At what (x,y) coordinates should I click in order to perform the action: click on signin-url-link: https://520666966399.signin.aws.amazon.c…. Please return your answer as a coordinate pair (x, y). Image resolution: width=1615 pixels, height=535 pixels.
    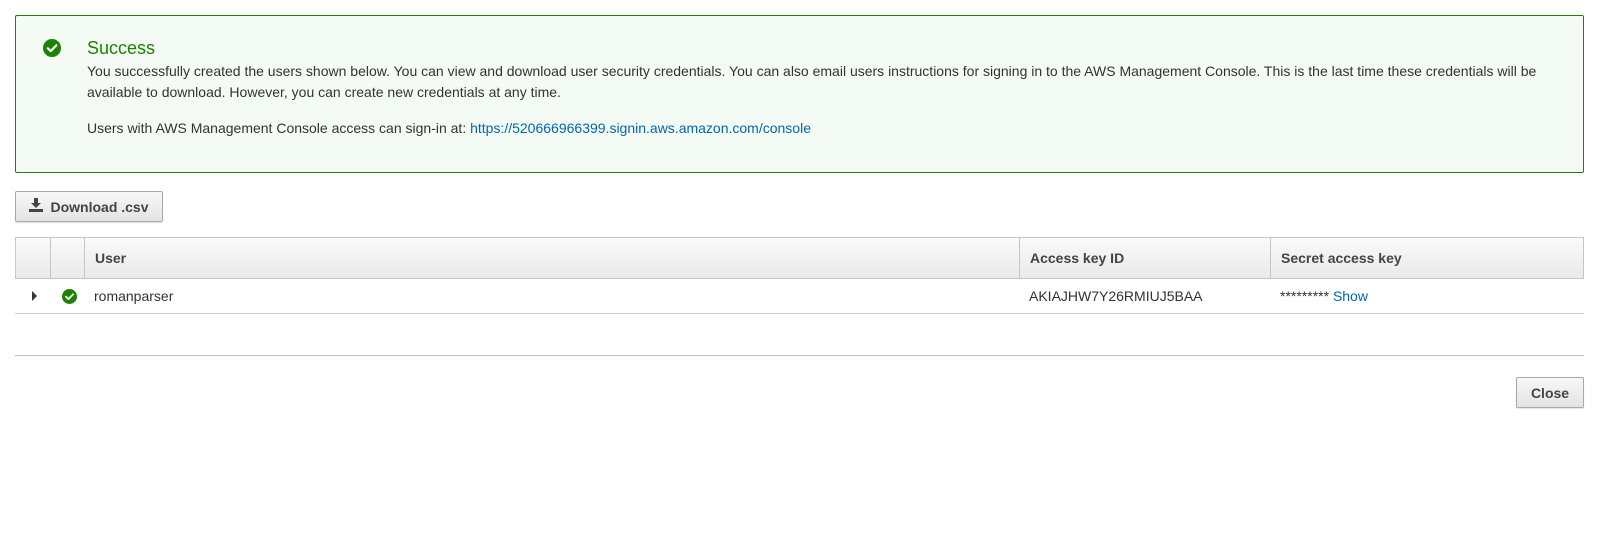
    Looking at the image, I should click on (640, 128).